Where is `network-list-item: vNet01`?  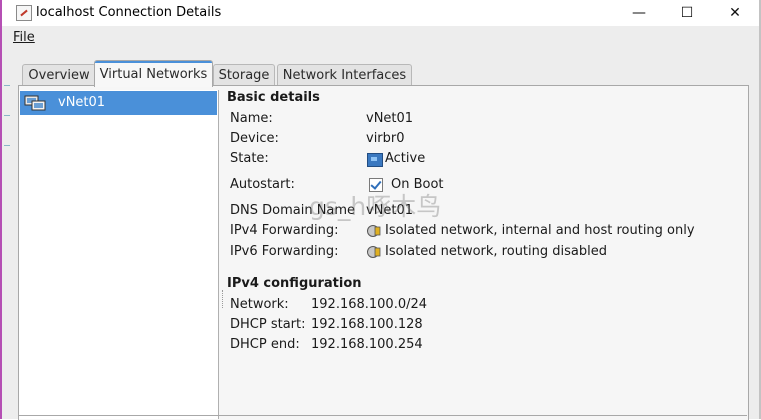 network-list-item: vNet01 is located at coordinates (118, 103).